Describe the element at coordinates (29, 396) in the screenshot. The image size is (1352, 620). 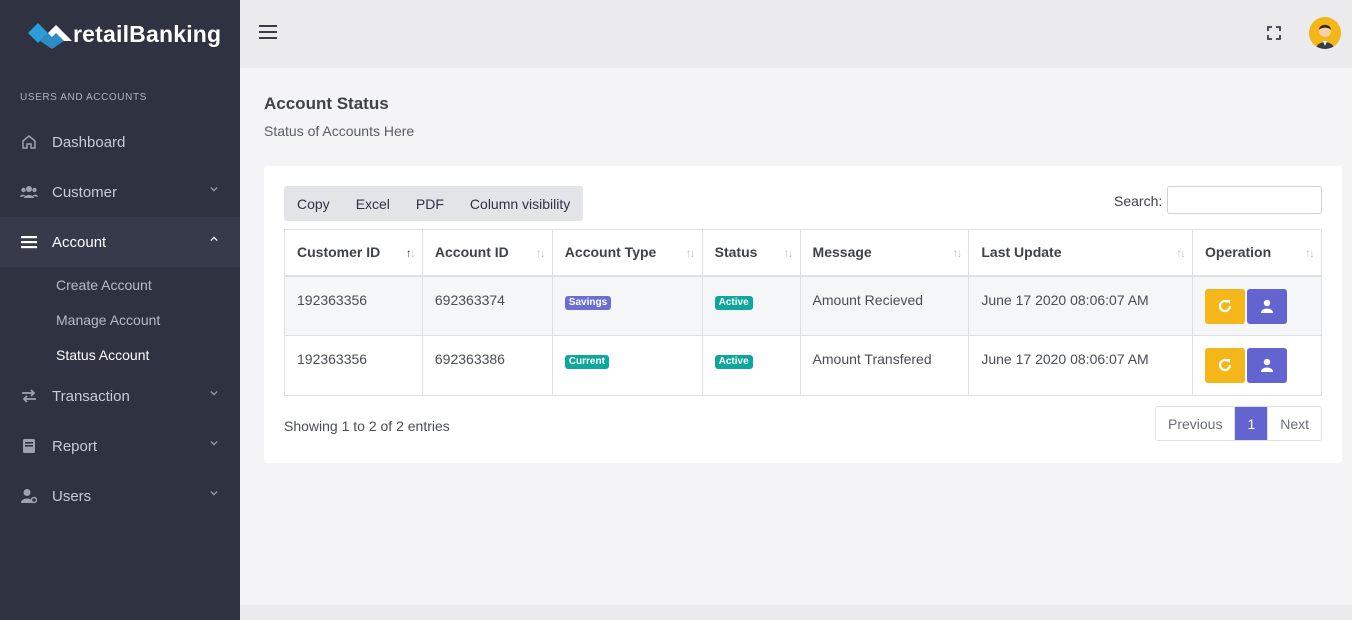
I see `exchange-icon` at that location.